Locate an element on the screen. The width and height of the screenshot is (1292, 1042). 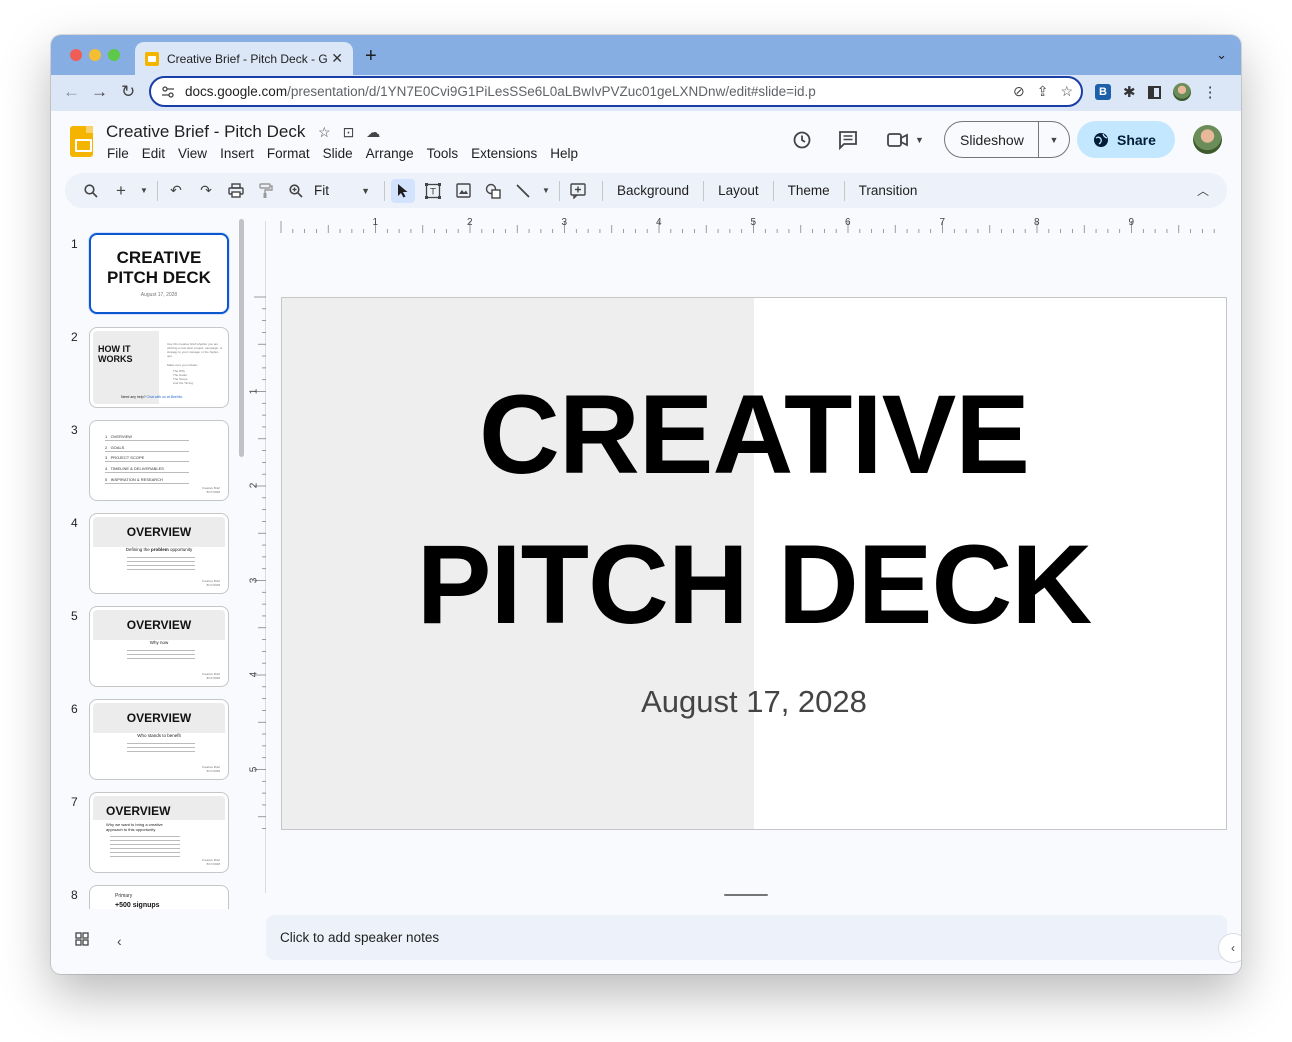
thumb-2-title: HOW IT WORKS is located at coordinates (115, 354).